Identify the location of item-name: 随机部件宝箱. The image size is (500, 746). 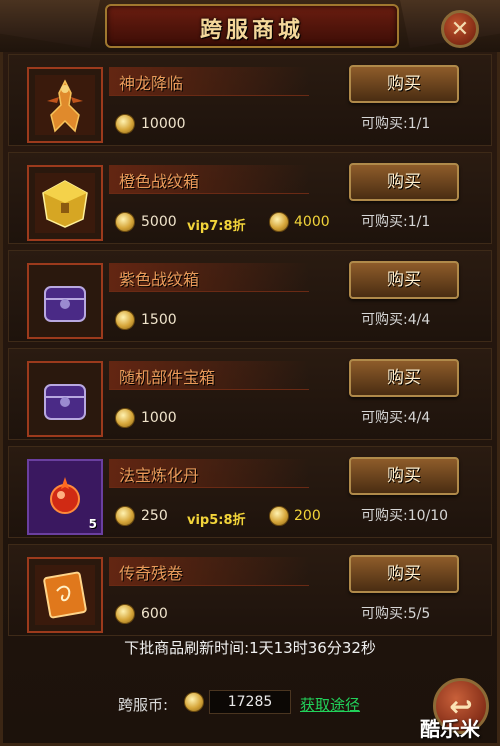
(167, 377).